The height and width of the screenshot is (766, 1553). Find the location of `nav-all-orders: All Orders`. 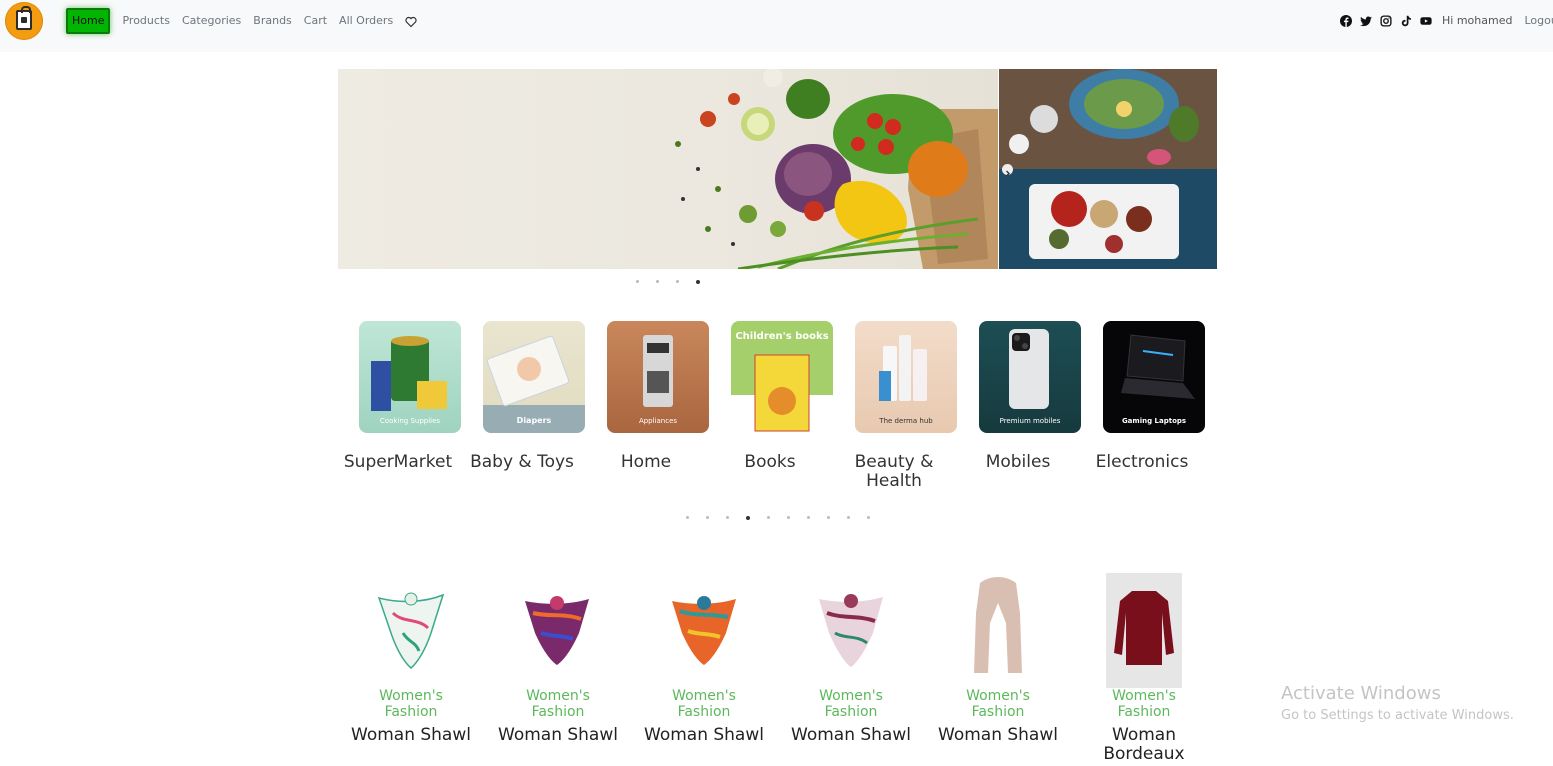

nav-all-orders: All Orders is located at coordinates (366, 21).